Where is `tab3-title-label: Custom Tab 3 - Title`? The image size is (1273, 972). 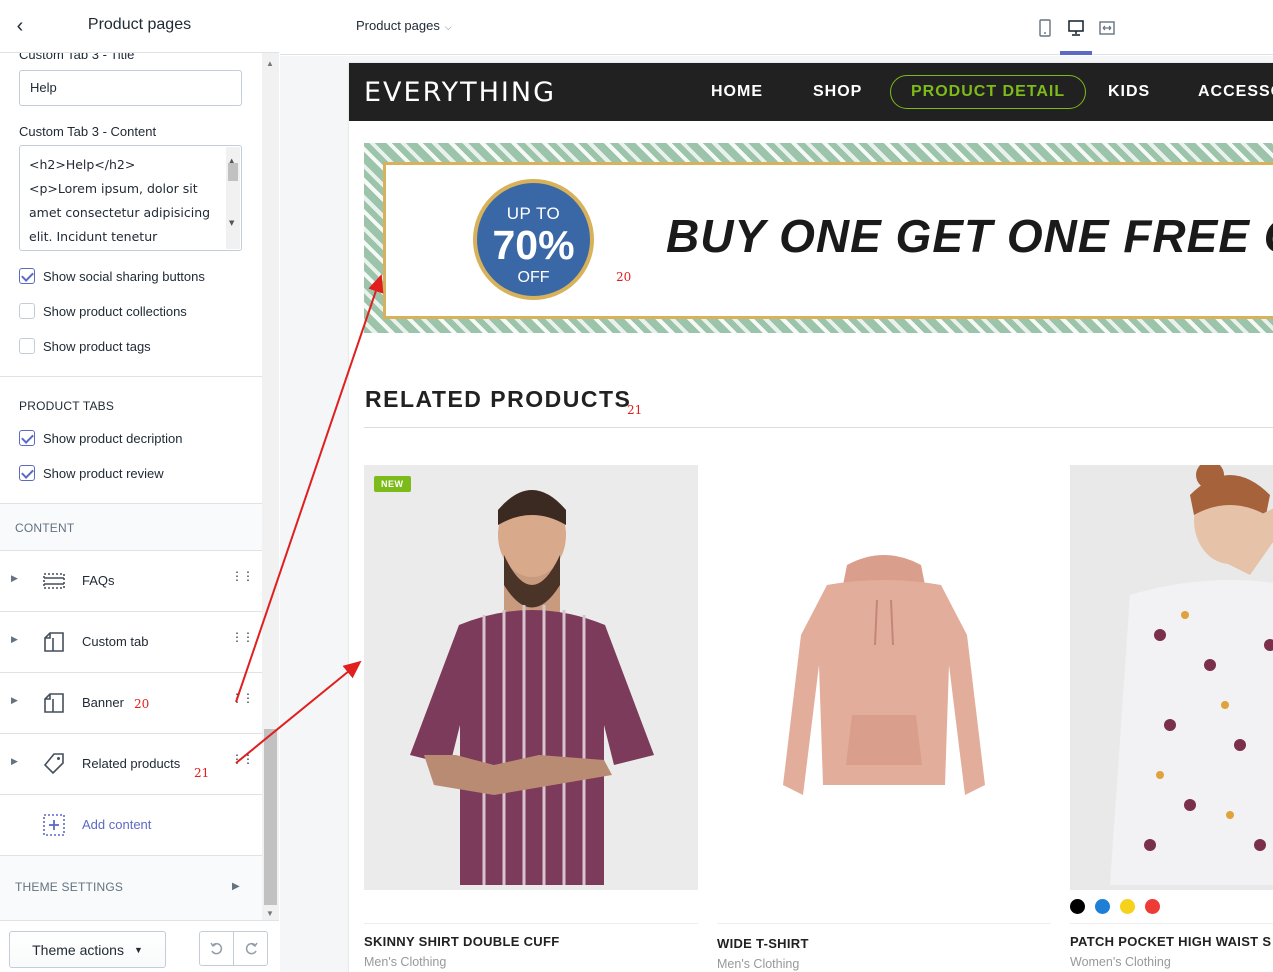 tab3-title-label: Custom Tab 3 - Title is located at coordinates (77, 57).